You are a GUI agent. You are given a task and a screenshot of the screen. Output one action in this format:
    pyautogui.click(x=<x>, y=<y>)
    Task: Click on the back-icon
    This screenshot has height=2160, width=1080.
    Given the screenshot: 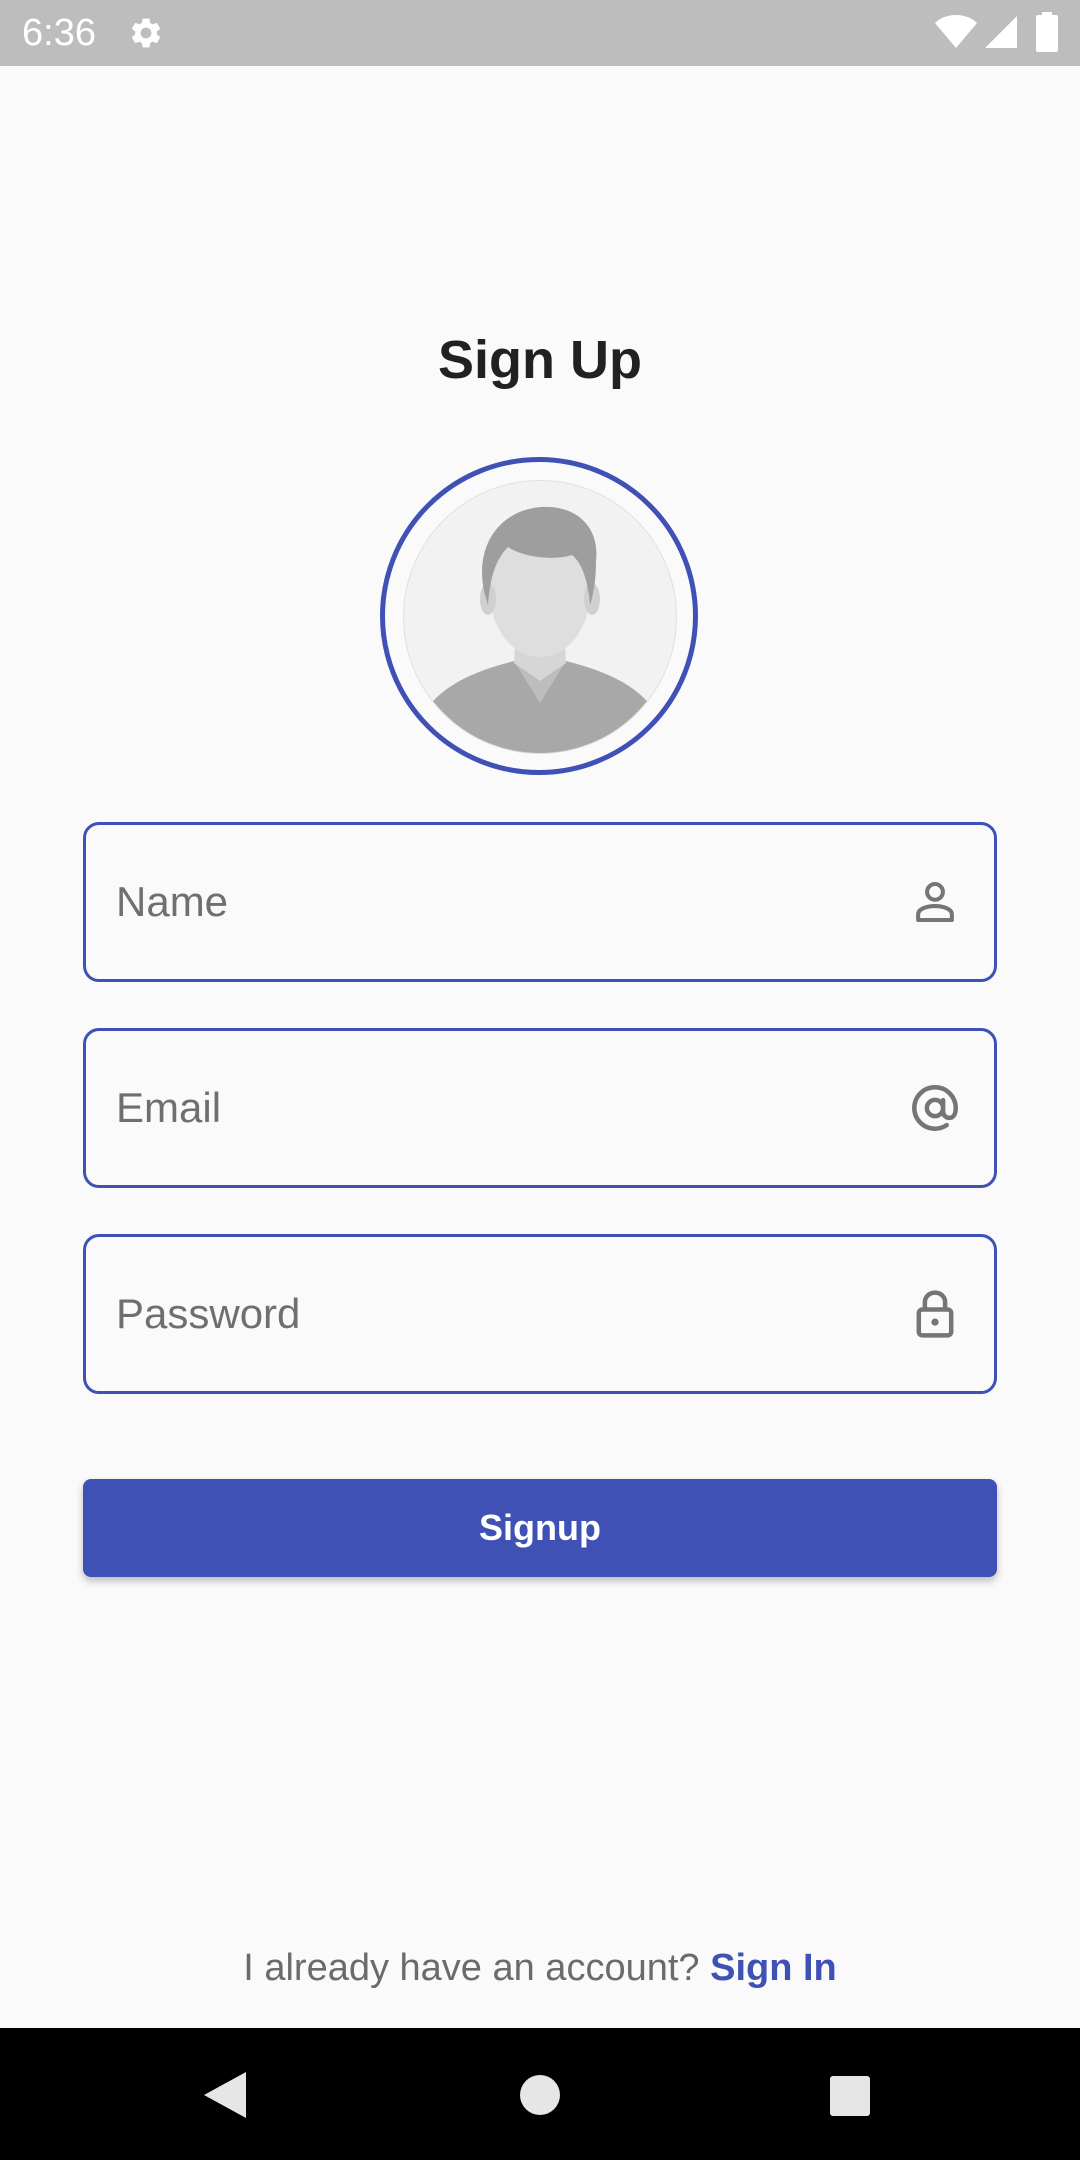 What is the action you would take?
    pyautogui.click(x=225, y=2095)
    